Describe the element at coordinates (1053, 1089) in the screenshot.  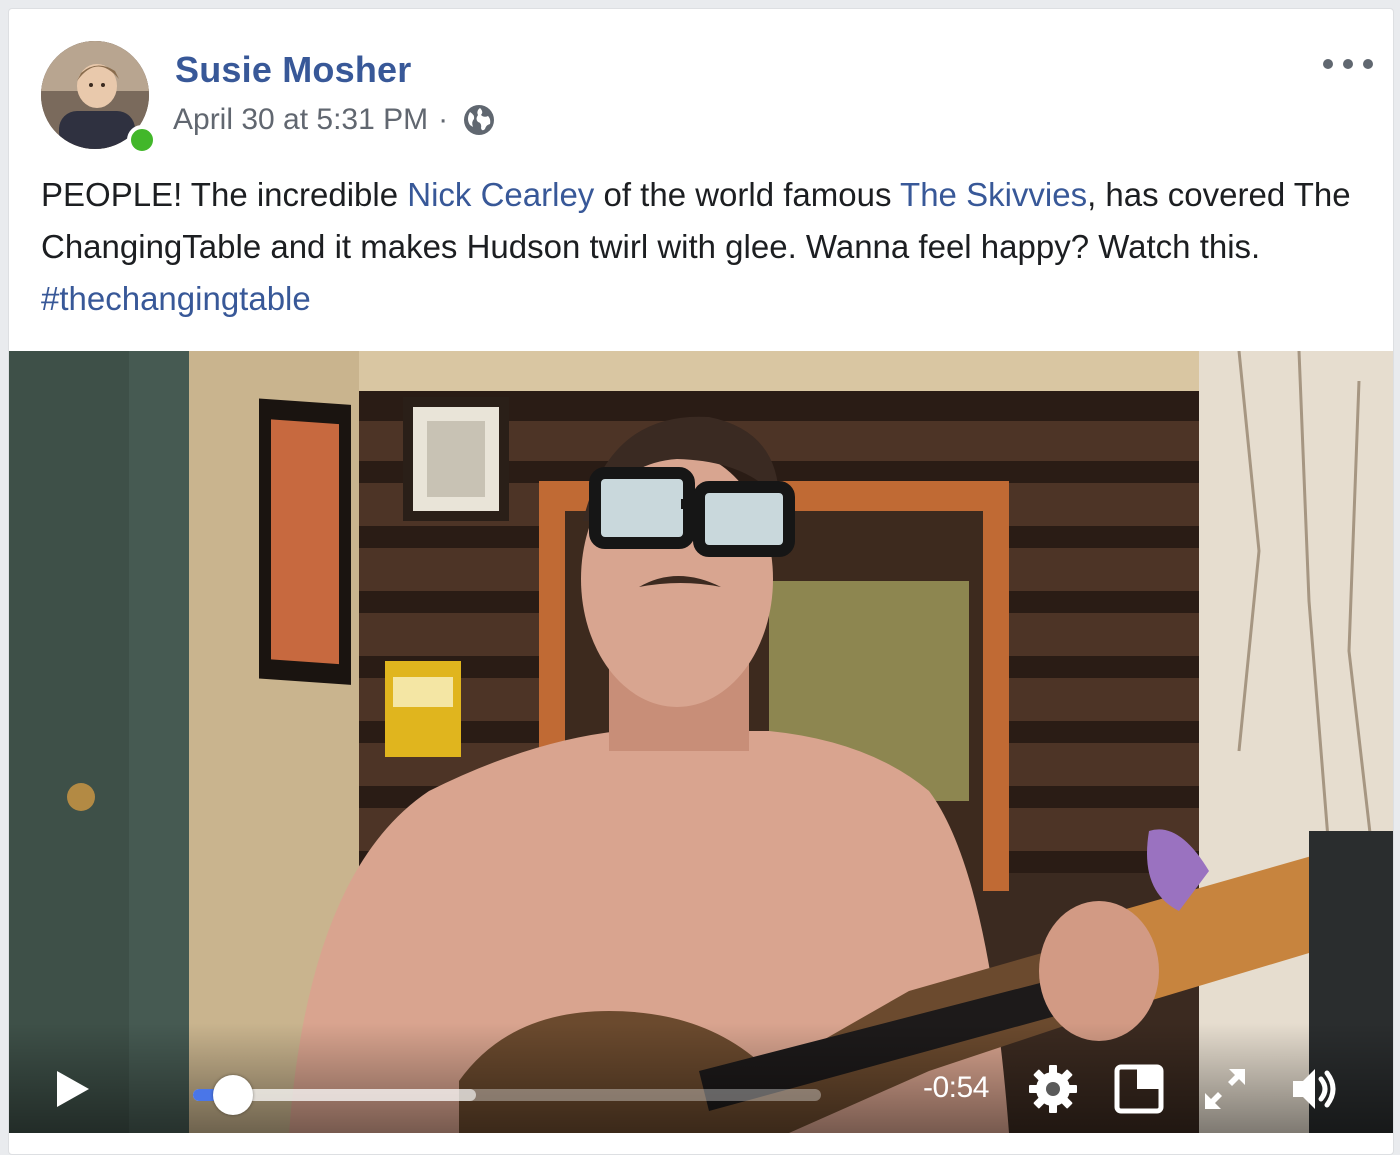
I see `settings-gear-icon` at that location.